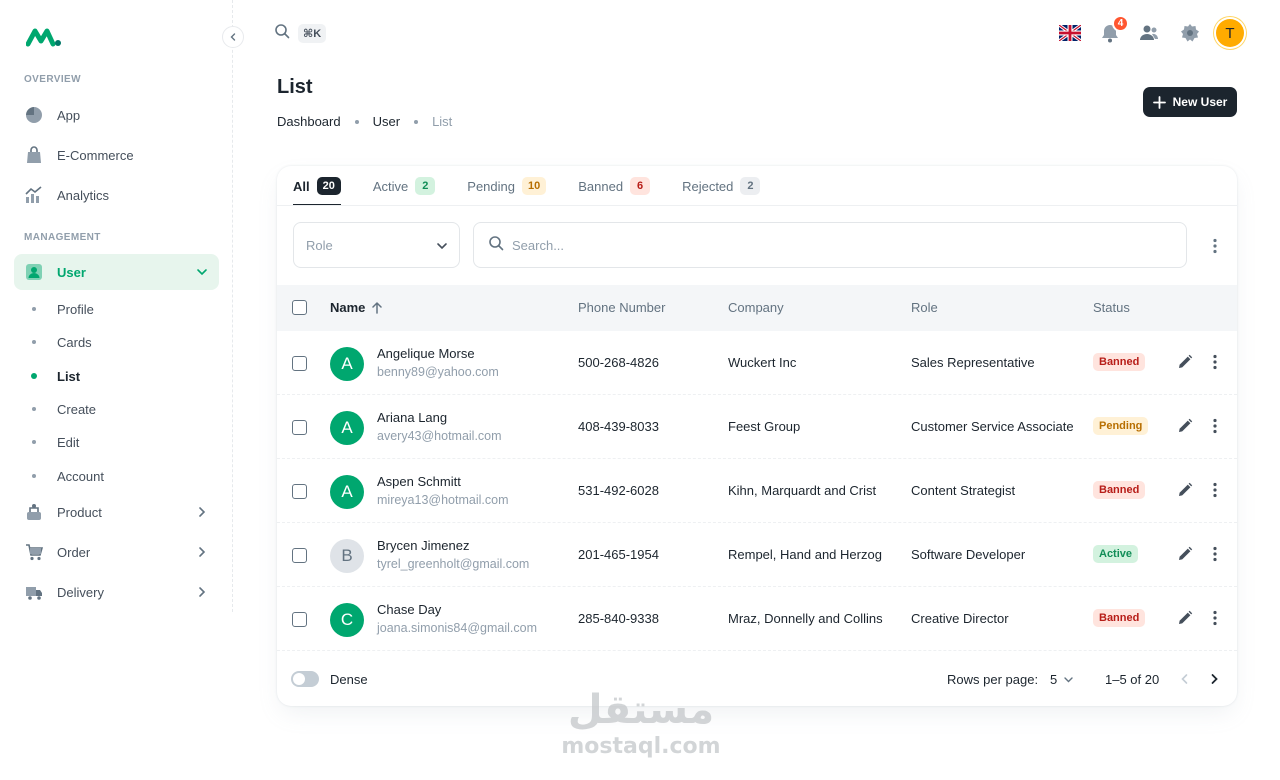 The image size is (1280, 780). What do you see at coordinates (364, 121) in the screenshot?
I see `breadcrumb: Dashboard User List` at bounding box center [364, 121].